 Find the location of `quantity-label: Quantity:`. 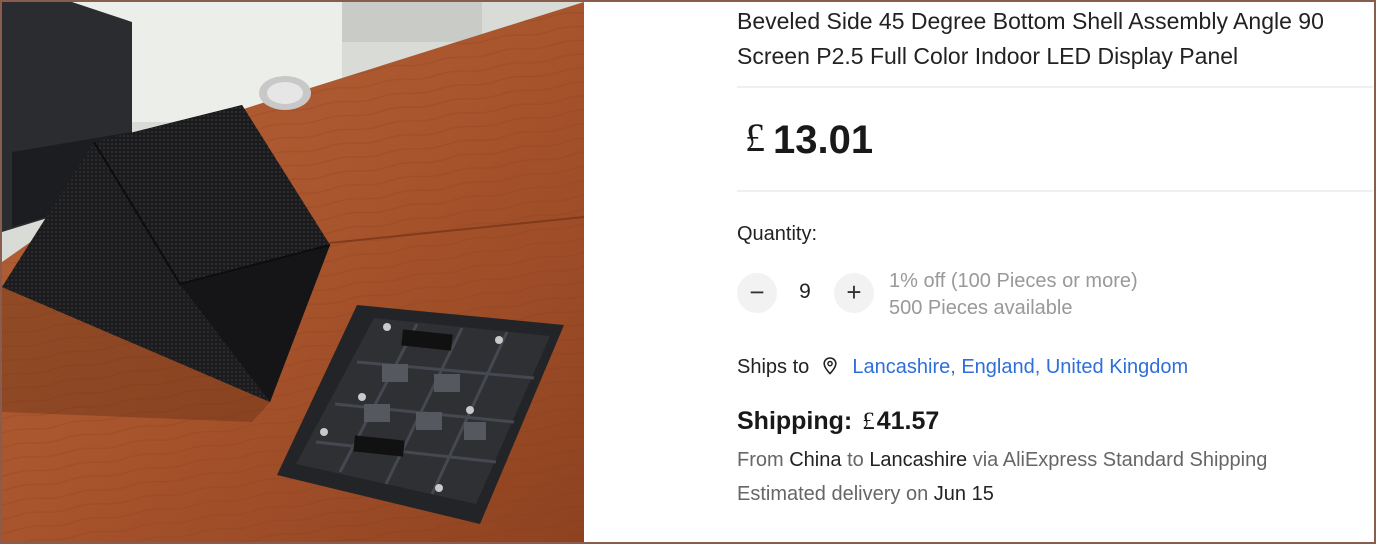

quantity-label: Quantity: is located at coordinates (777, 234).